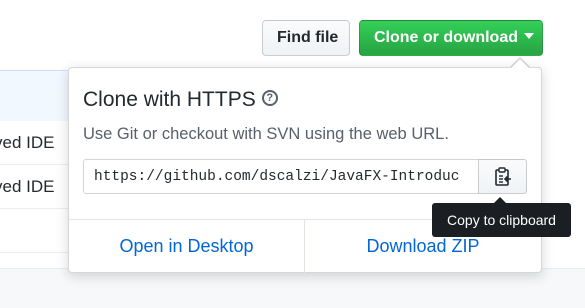 The width and height of the screenshot is (585, 308). I want to click on clone-url-group, so click(305, 176).